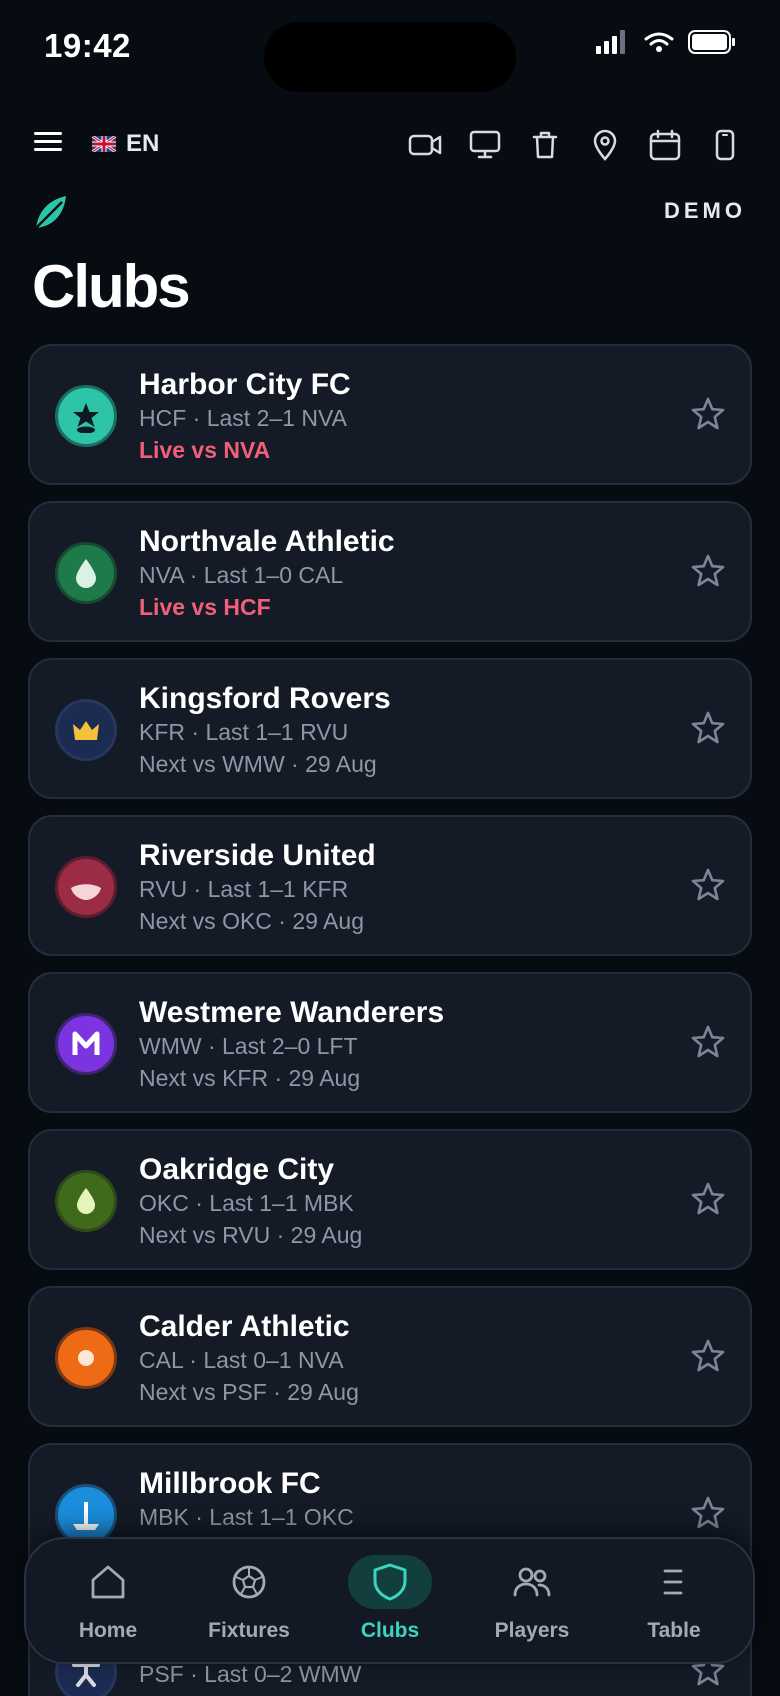 This screenshot has height=1696, width=780. What do you see at coordinates (108, 1630) in the screenshot?
I see `tab-home-label: Home` at bounding box center [108, 1630].